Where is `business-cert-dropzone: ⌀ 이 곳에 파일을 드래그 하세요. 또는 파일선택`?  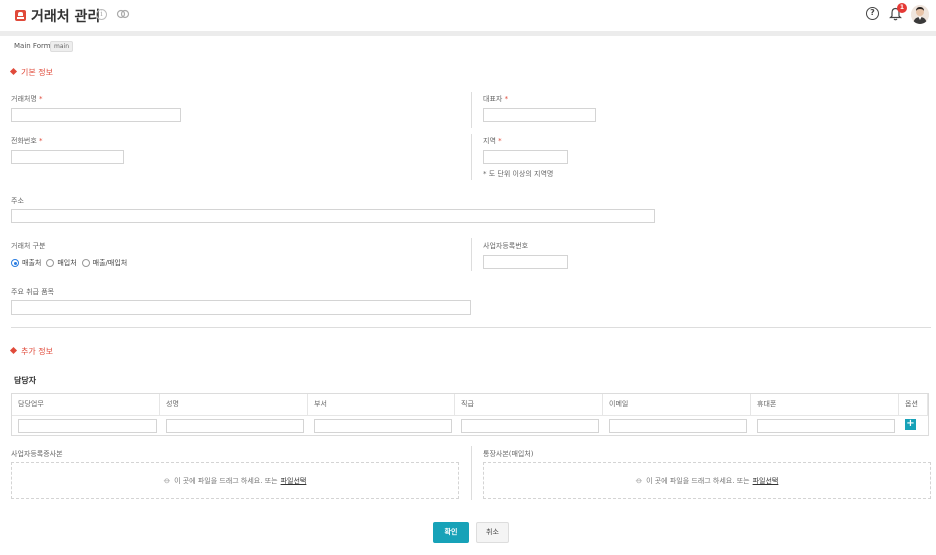 business-cert-dropzone: ⌀ 이 곳에 파일을 드래그 하세요. 또는 파일선택 is located at coordinates (235, 480).